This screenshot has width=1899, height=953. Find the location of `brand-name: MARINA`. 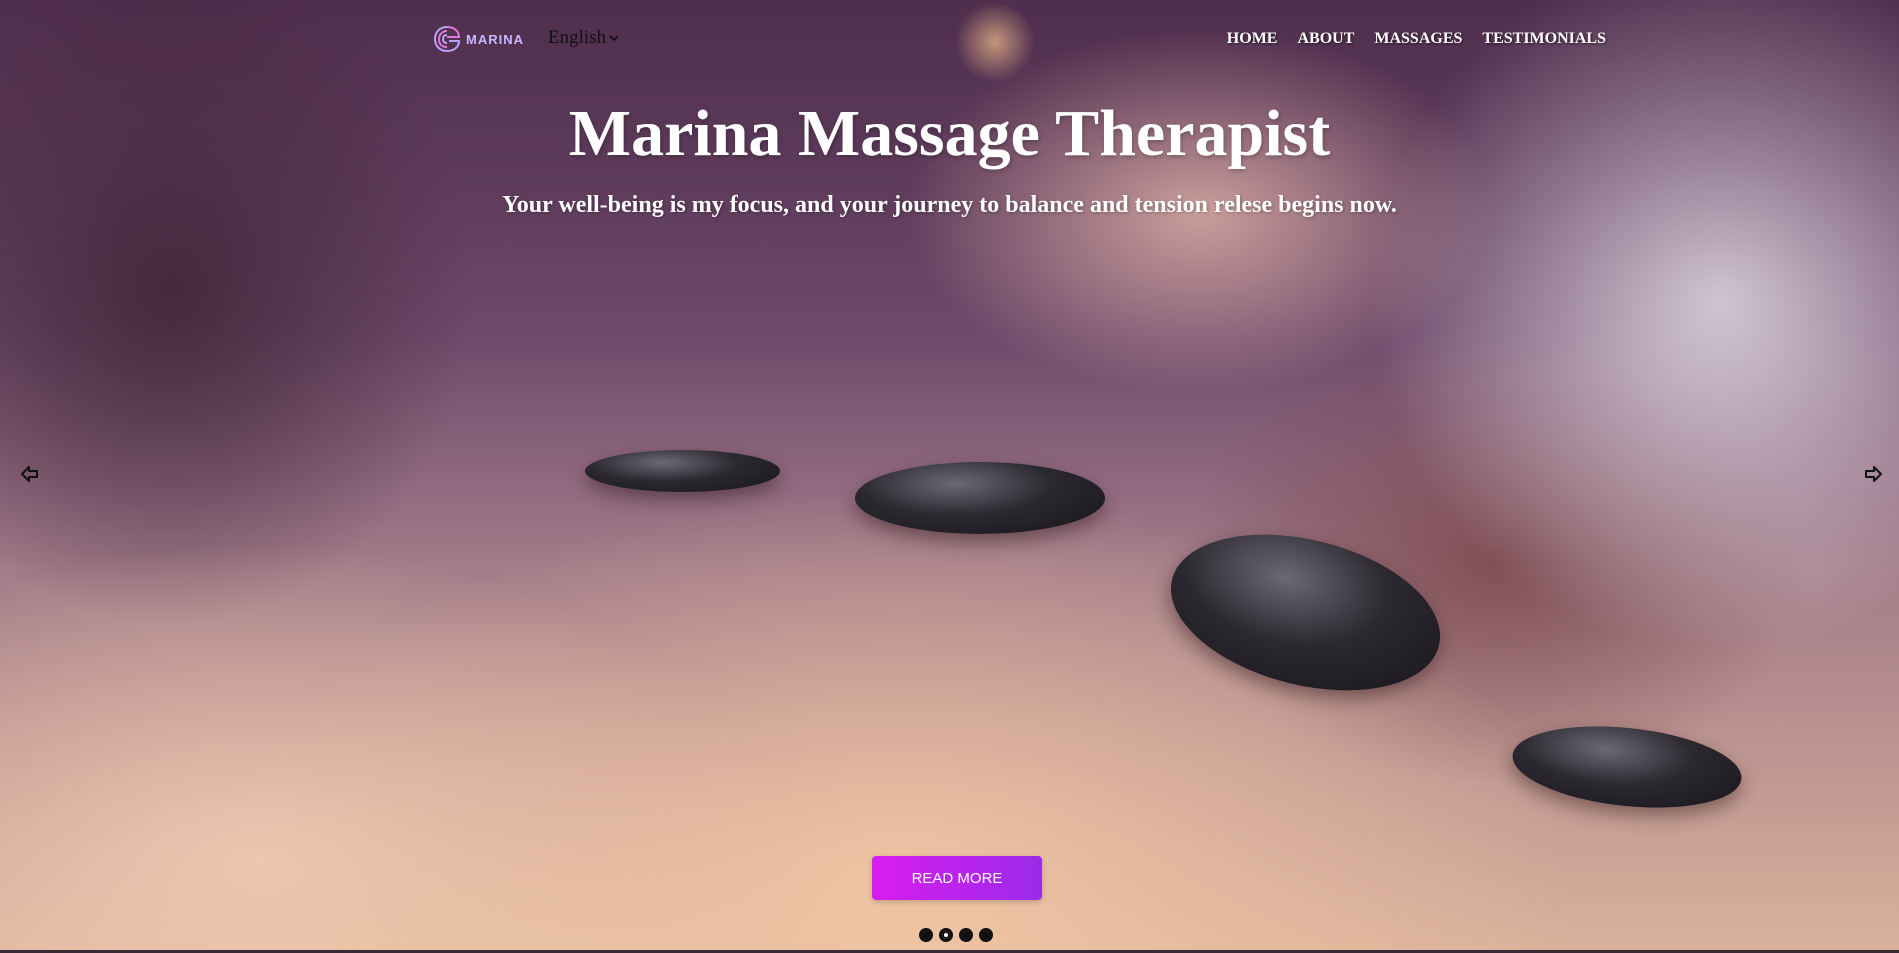

brand-name: MARINA is located at coordinates (495, 39).